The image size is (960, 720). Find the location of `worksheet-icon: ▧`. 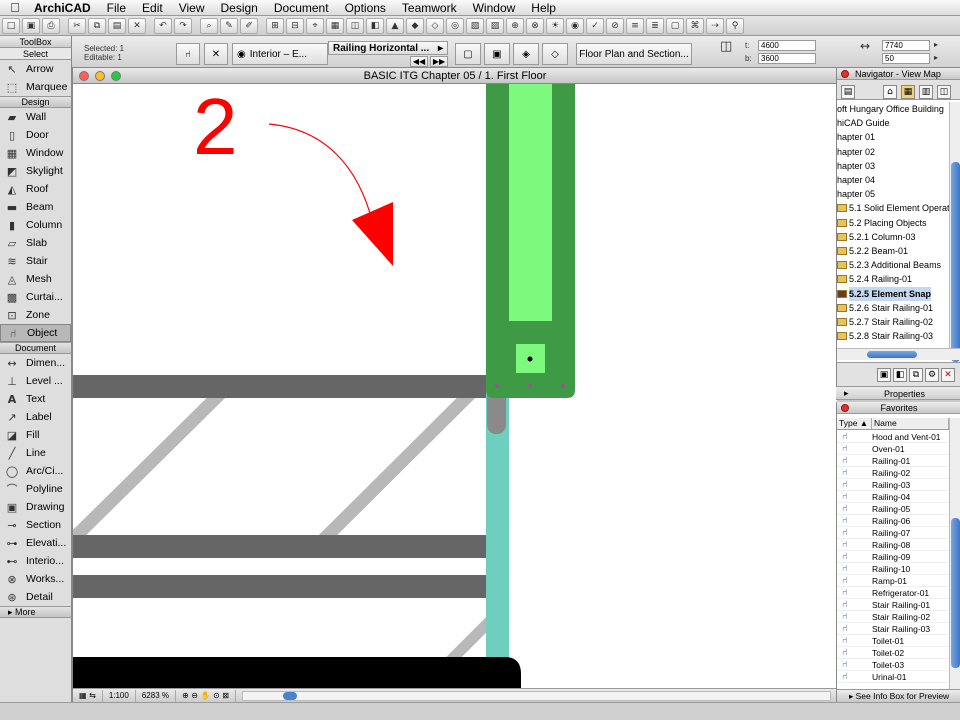

worksheet-icon: ▧ is located at coordinates (475, 25).